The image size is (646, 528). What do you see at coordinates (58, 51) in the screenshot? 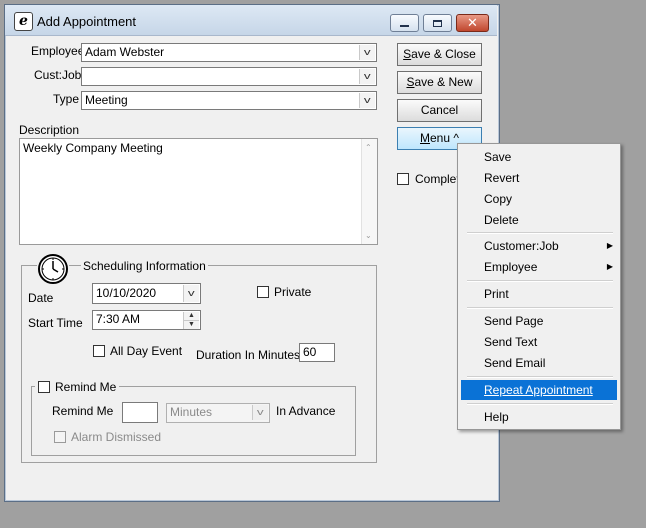
I see `employee-label: Employee` at bounding box center [58, 51].